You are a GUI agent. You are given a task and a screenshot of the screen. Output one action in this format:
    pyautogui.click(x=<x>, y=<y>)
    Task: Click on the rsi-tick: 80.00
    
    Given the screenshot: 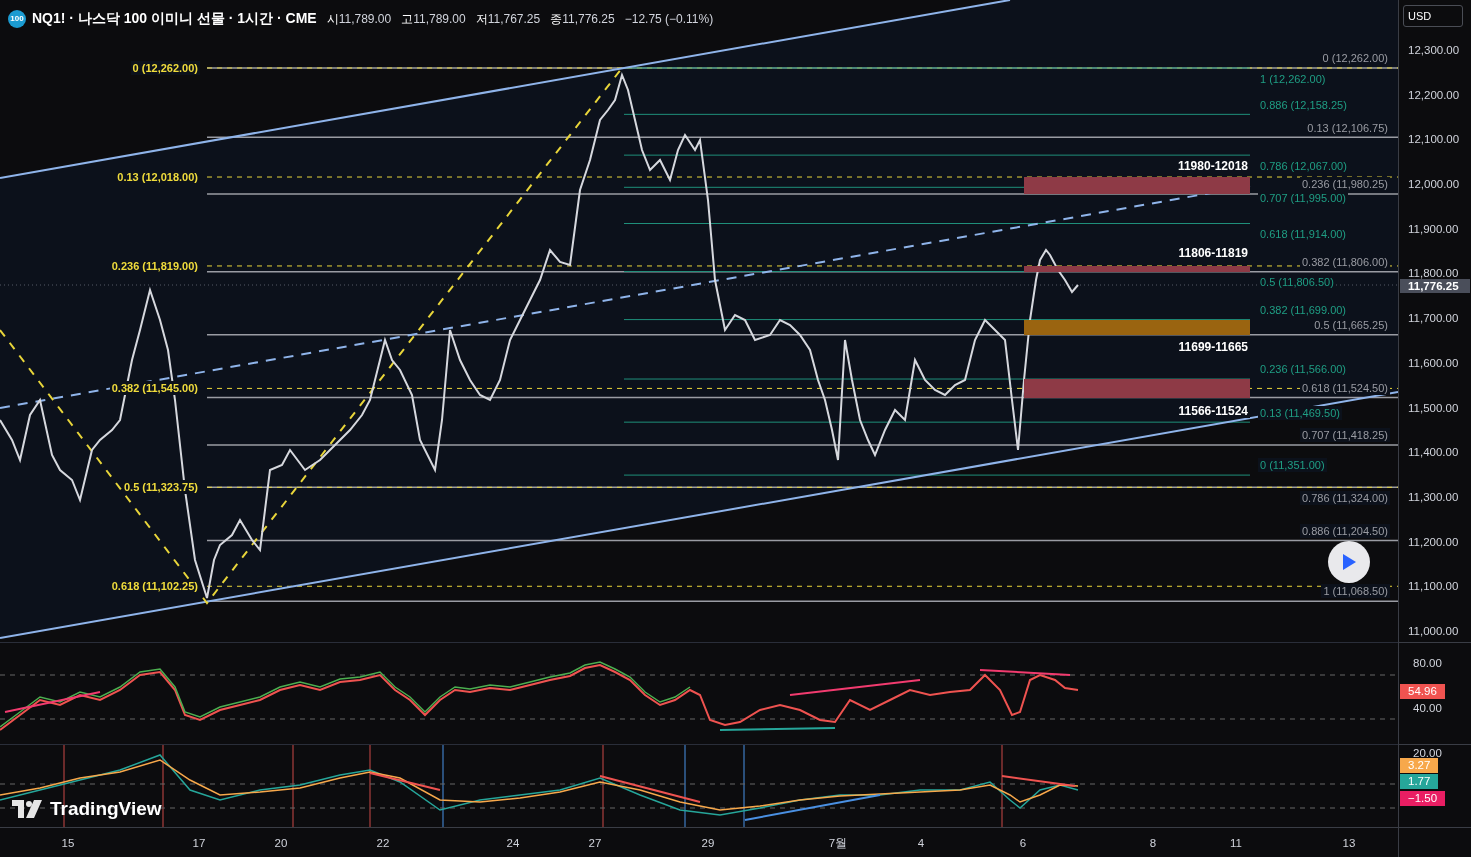 What is the action you would take?
    pyautogui.click(x=1427, y=663)
    